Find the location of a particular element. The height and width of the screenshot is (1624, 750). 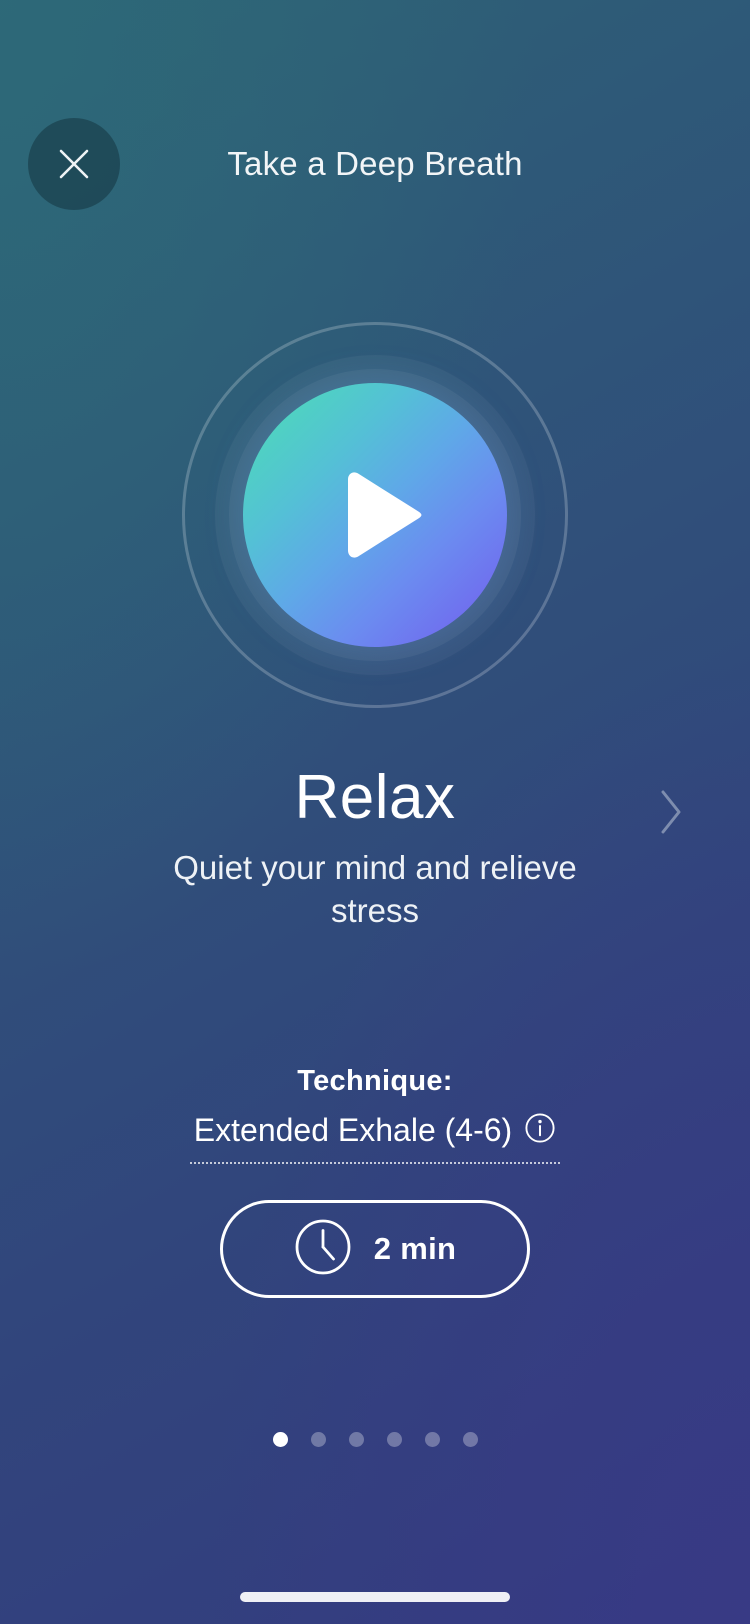

close-icon is located at coordinates (74, 164).